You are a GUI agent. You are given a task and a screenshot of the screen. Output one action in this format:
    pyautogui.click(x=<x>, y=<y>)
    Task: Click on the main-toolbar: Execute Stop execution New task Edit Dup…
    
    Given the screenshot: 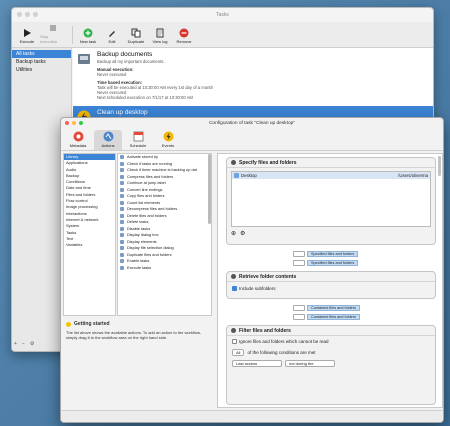 What is the action you would take?
    pyautogui.click(x=222, y=35)
    